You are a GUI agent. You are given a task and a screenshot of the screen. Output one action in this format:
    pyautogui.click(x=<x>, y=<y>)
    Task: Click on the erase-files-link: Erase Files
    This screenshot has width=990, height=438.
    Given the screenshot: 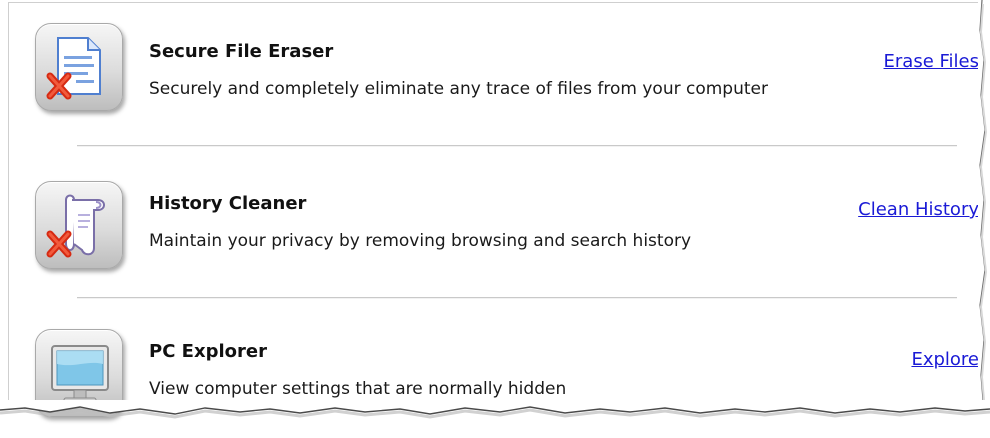 What is the action you would take?
    pyautogui.click(x=931, y=61)
    